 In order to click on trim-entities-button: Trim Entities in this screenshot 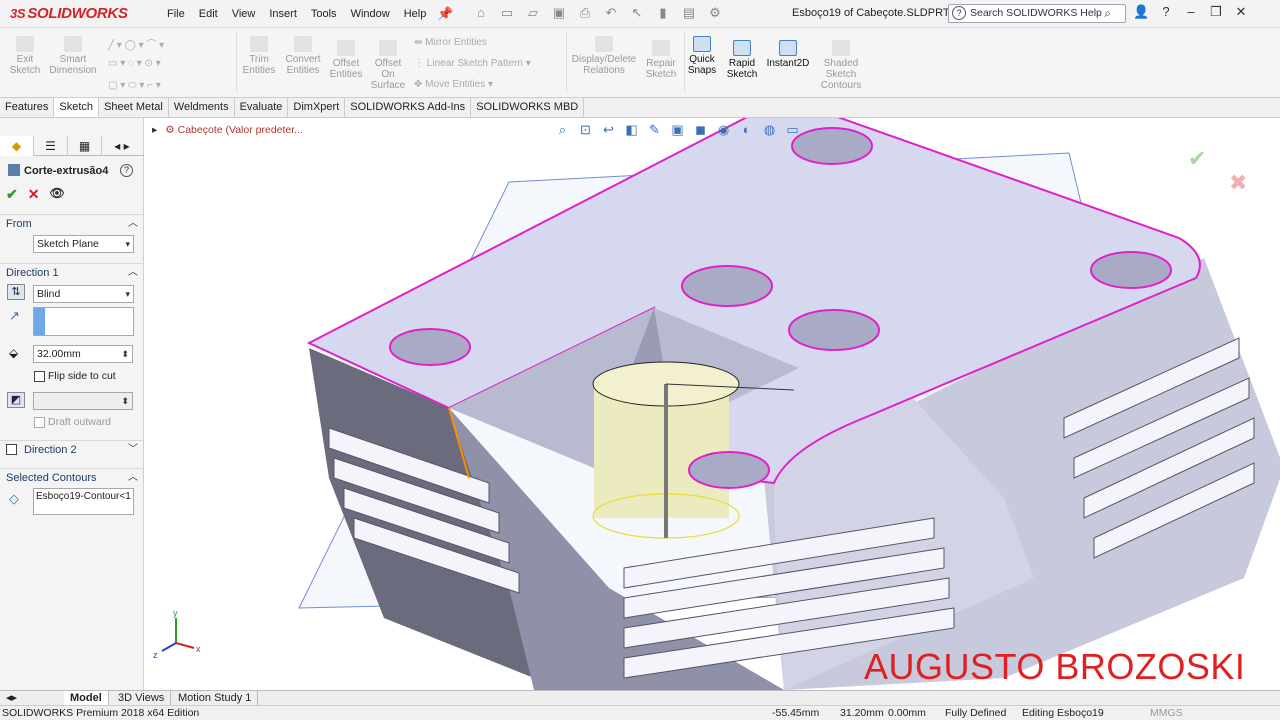, I will do `click(259, 56)`.